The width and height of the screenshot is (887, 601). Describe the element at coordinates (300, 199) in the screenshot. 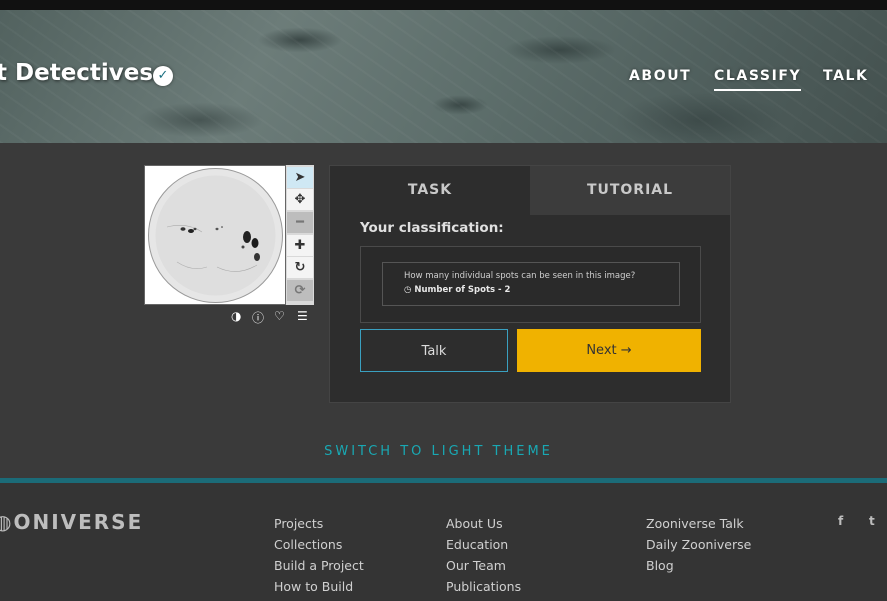

I see `move-icon: ✥` at that location.